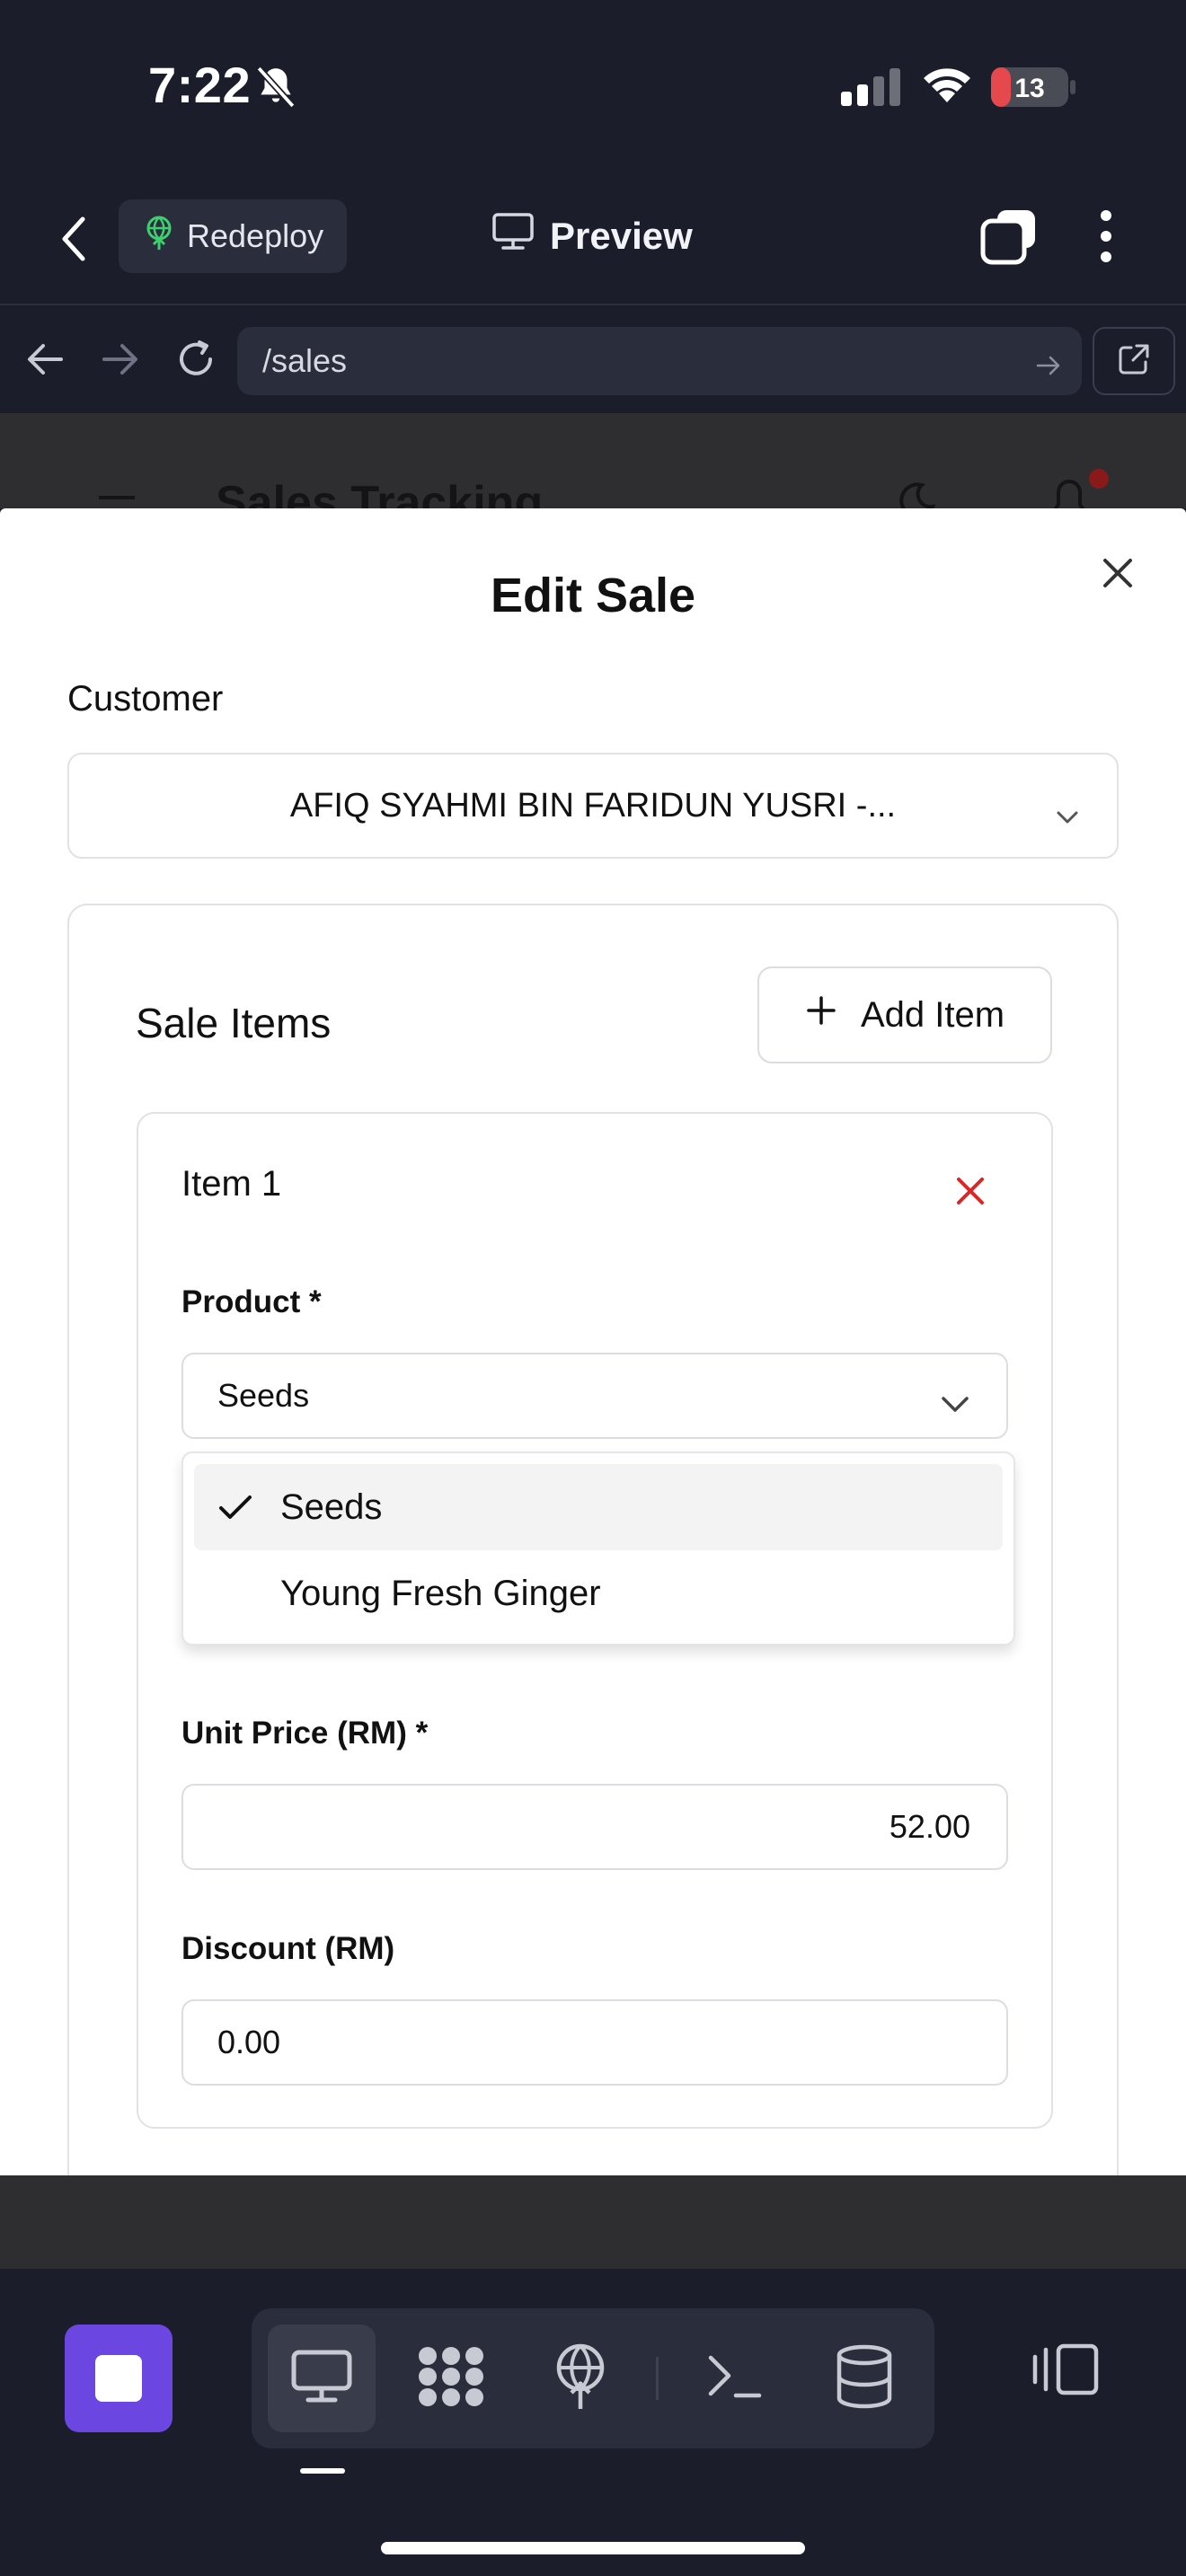 The image size is (1186, 2576). What do you see at coordinates (120, 361) in the screenshot?
I see `arrow-right-icon` at bounding box center [120, 361].